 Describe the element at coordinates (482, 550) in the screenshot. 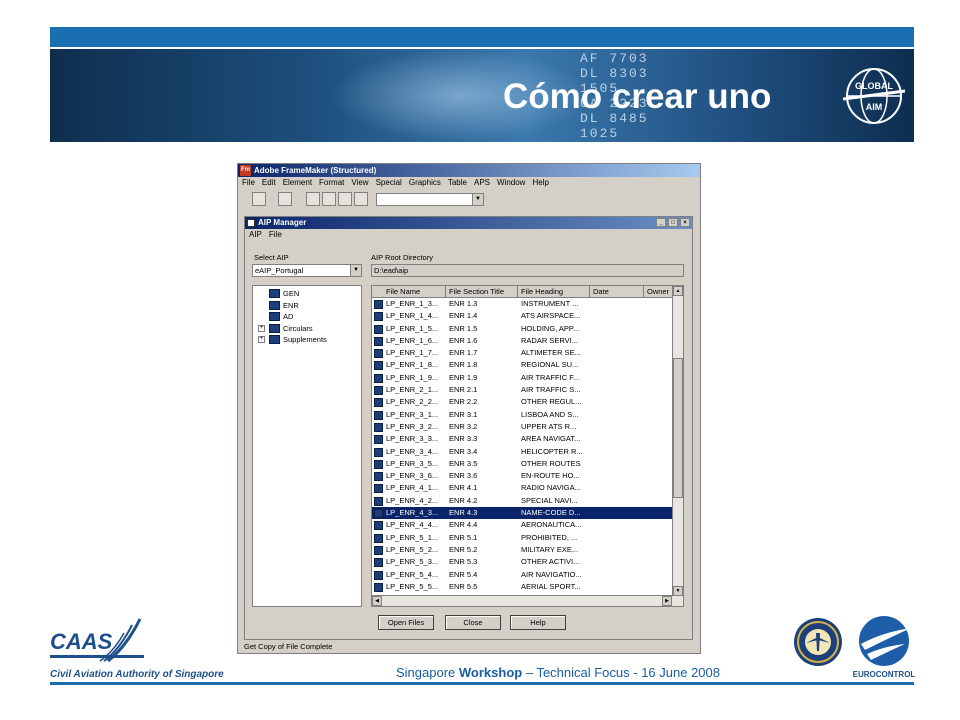

I see `table-cell: ENR 5.2` at that location.